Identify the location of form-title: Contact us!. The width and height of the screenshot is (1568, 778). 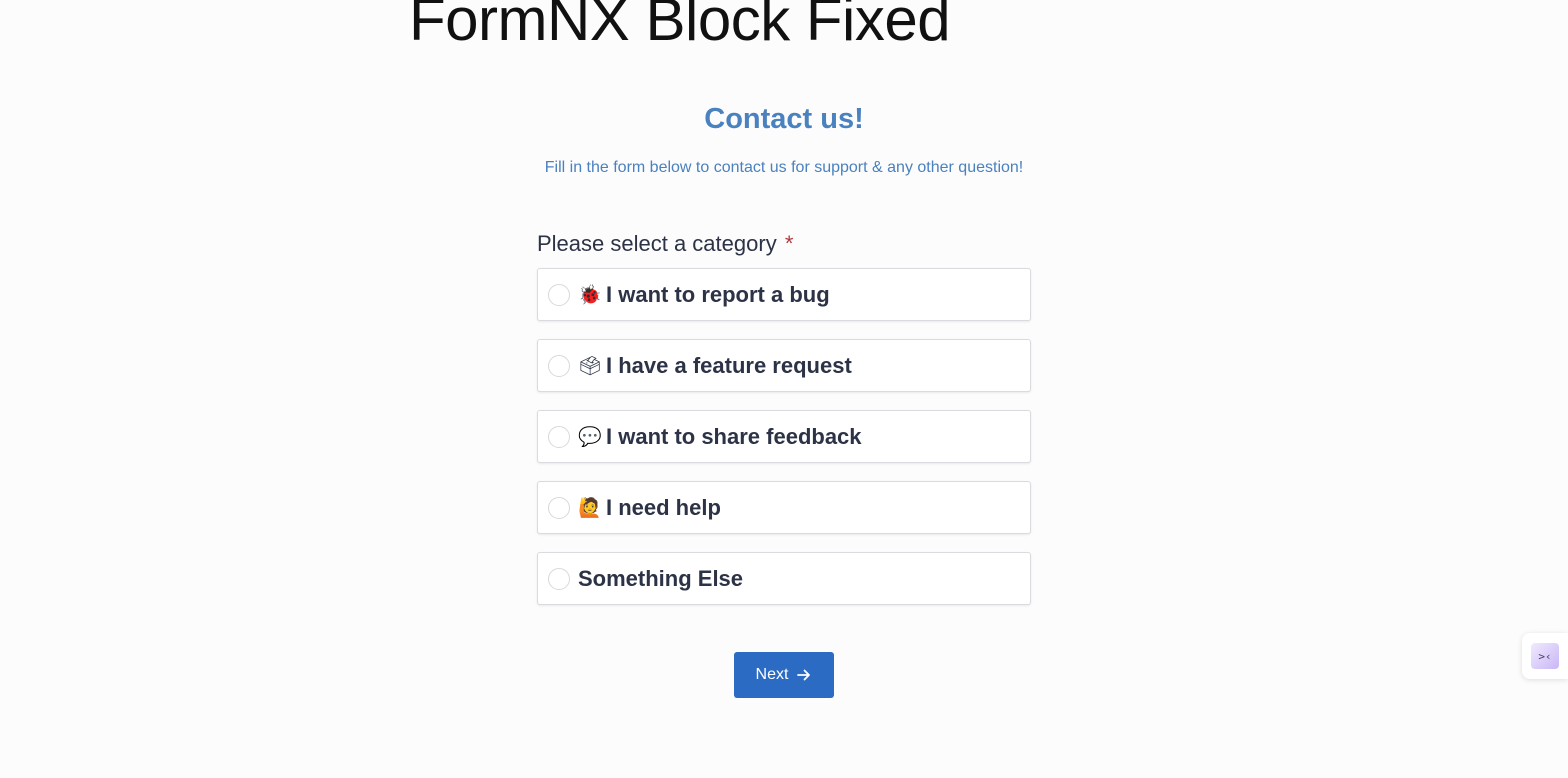
(784, 119).